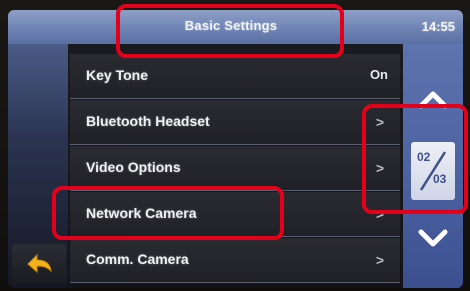  Describe the element at coordinates (438, 26) in the screenshot. I see `clock: 14:55` at that location.